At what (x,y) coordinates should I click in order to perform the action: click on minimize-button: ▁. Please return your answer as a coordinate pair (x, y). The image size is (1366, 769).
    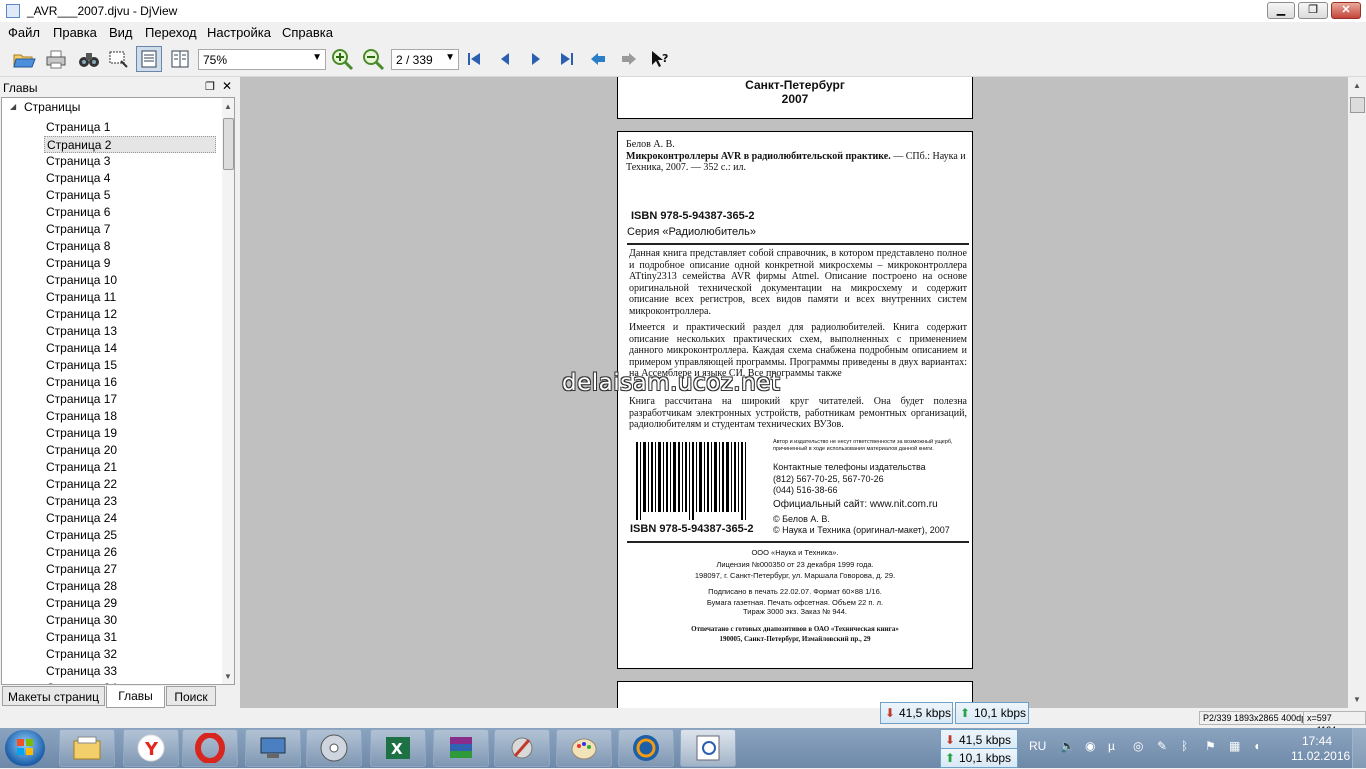
    Looking at the image, I should click on (1281, 10).